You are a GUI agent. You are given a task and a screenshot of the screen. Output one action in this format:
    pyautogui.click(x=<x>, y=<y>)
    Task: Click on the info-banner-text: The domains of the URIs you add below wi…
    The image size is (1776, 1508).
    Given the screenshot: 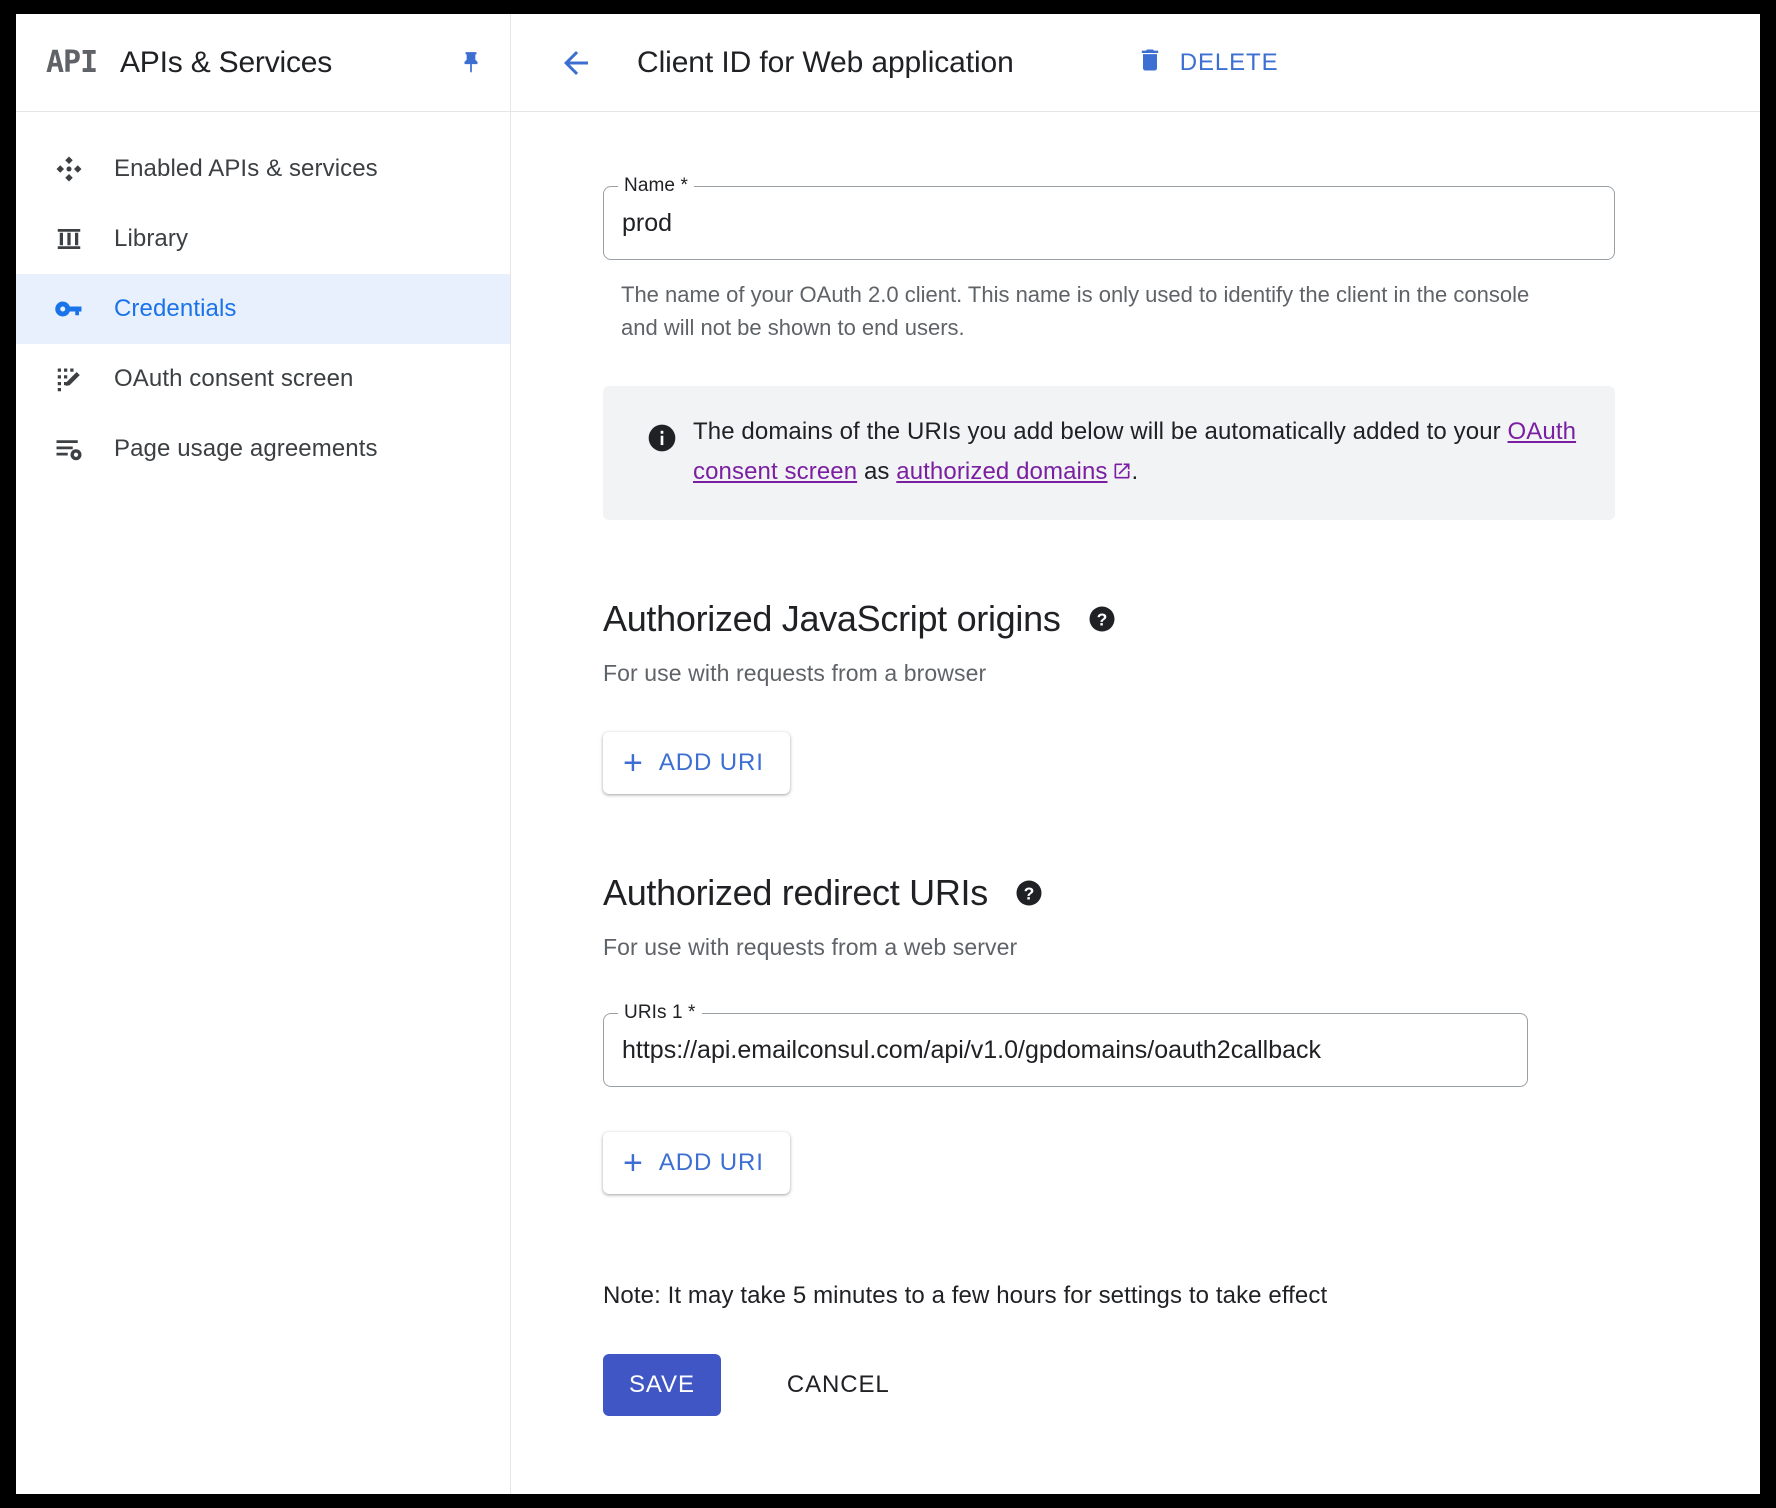 What is the action you would take?
    pyautogui.click(x=1139, y=453)
    